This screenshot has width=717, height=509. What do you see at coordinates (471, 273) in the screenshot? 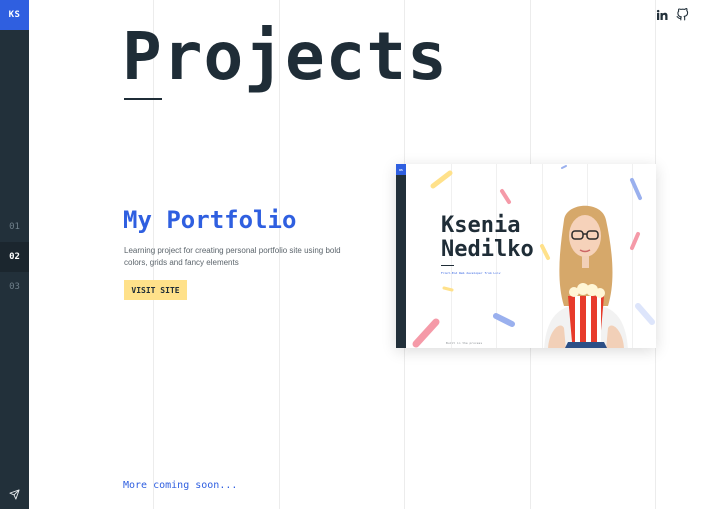
I see `preview-tagline: Front-End Web developer from Lviv` at bounding box center [471, 273].